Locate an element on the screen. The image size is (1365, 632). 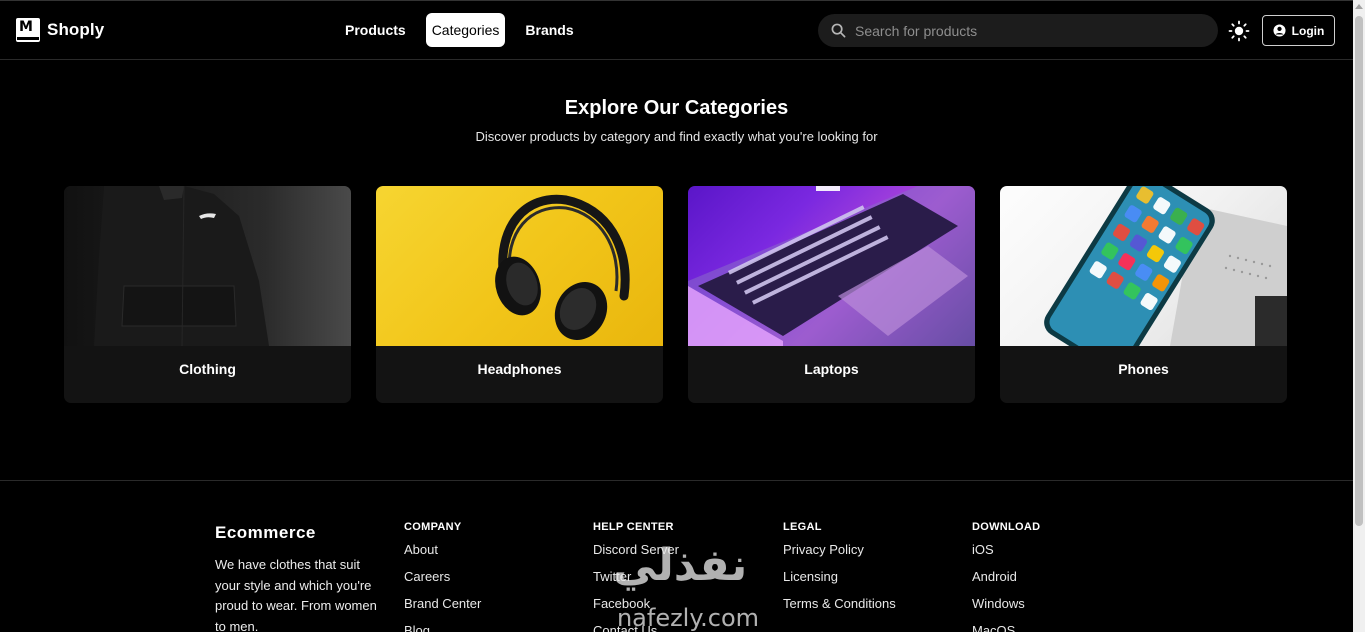
scrollbar-thumb is located at coordinates (1359, 271).